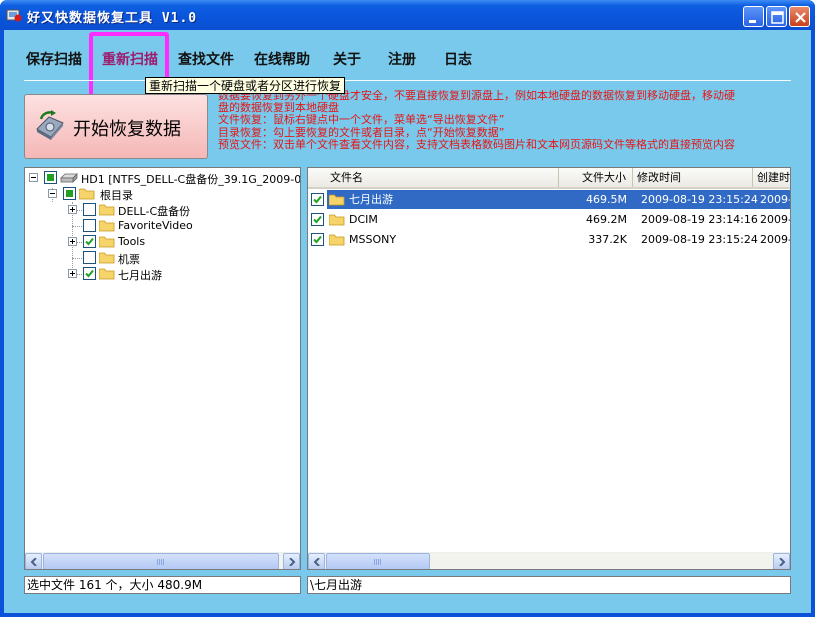 The width and height of the screenshot is (815, 617). I want to click on tree-item-favoritevideo: FavoriteVideo, so click(168, 226).